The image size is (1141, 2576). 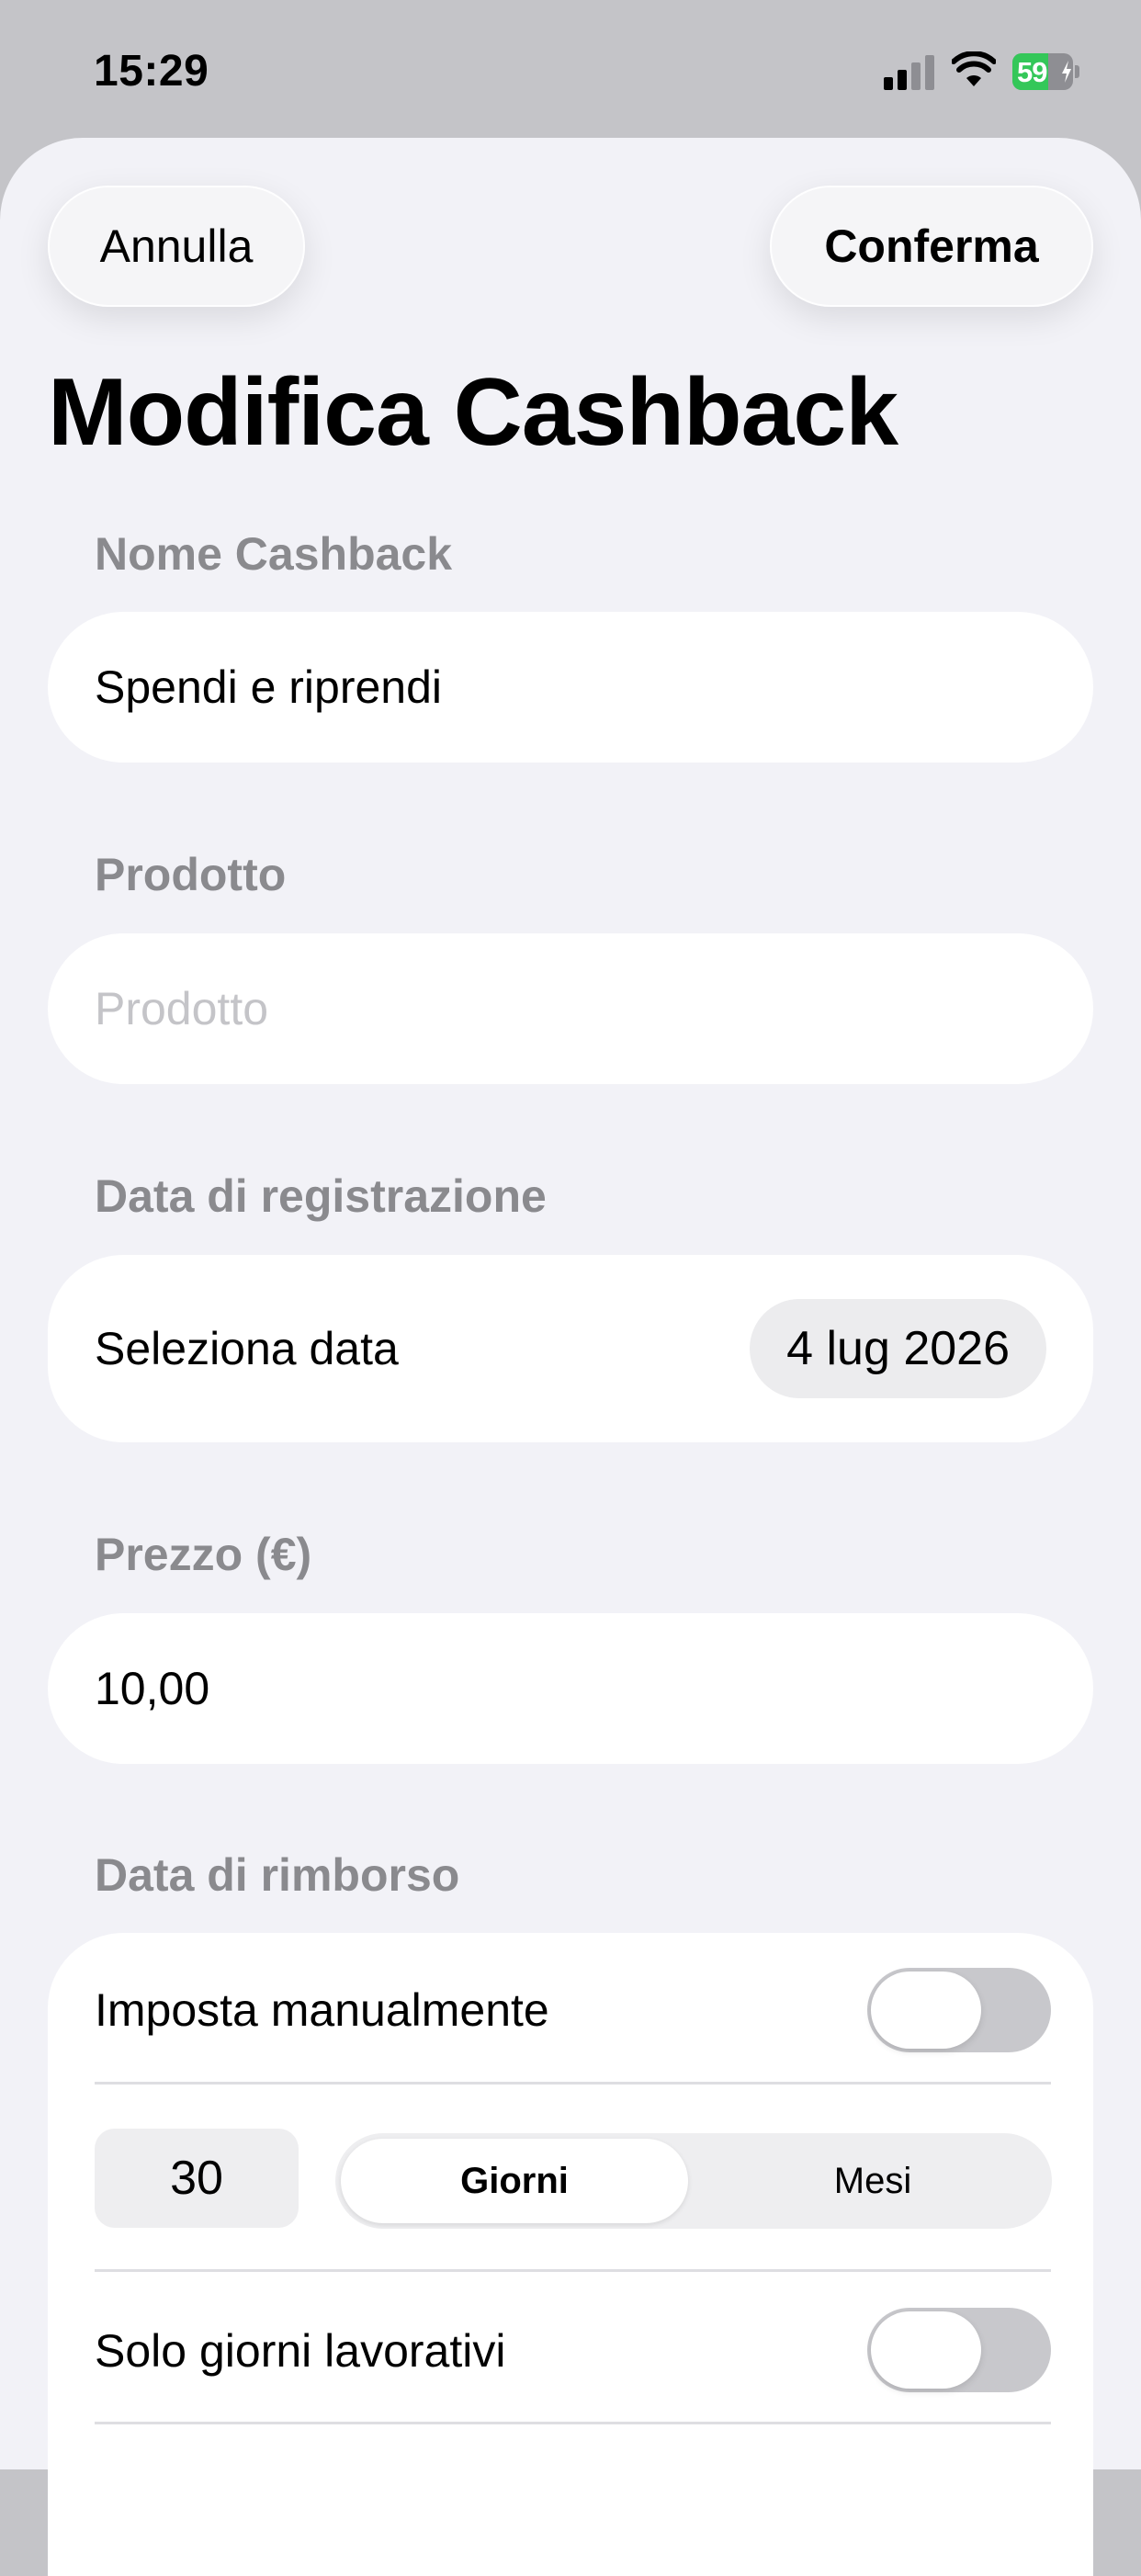 What do you see at coordinates (1032, 72) in the screenshot?
I see `battery-percent: 59` at bounding box center [1032, 72].